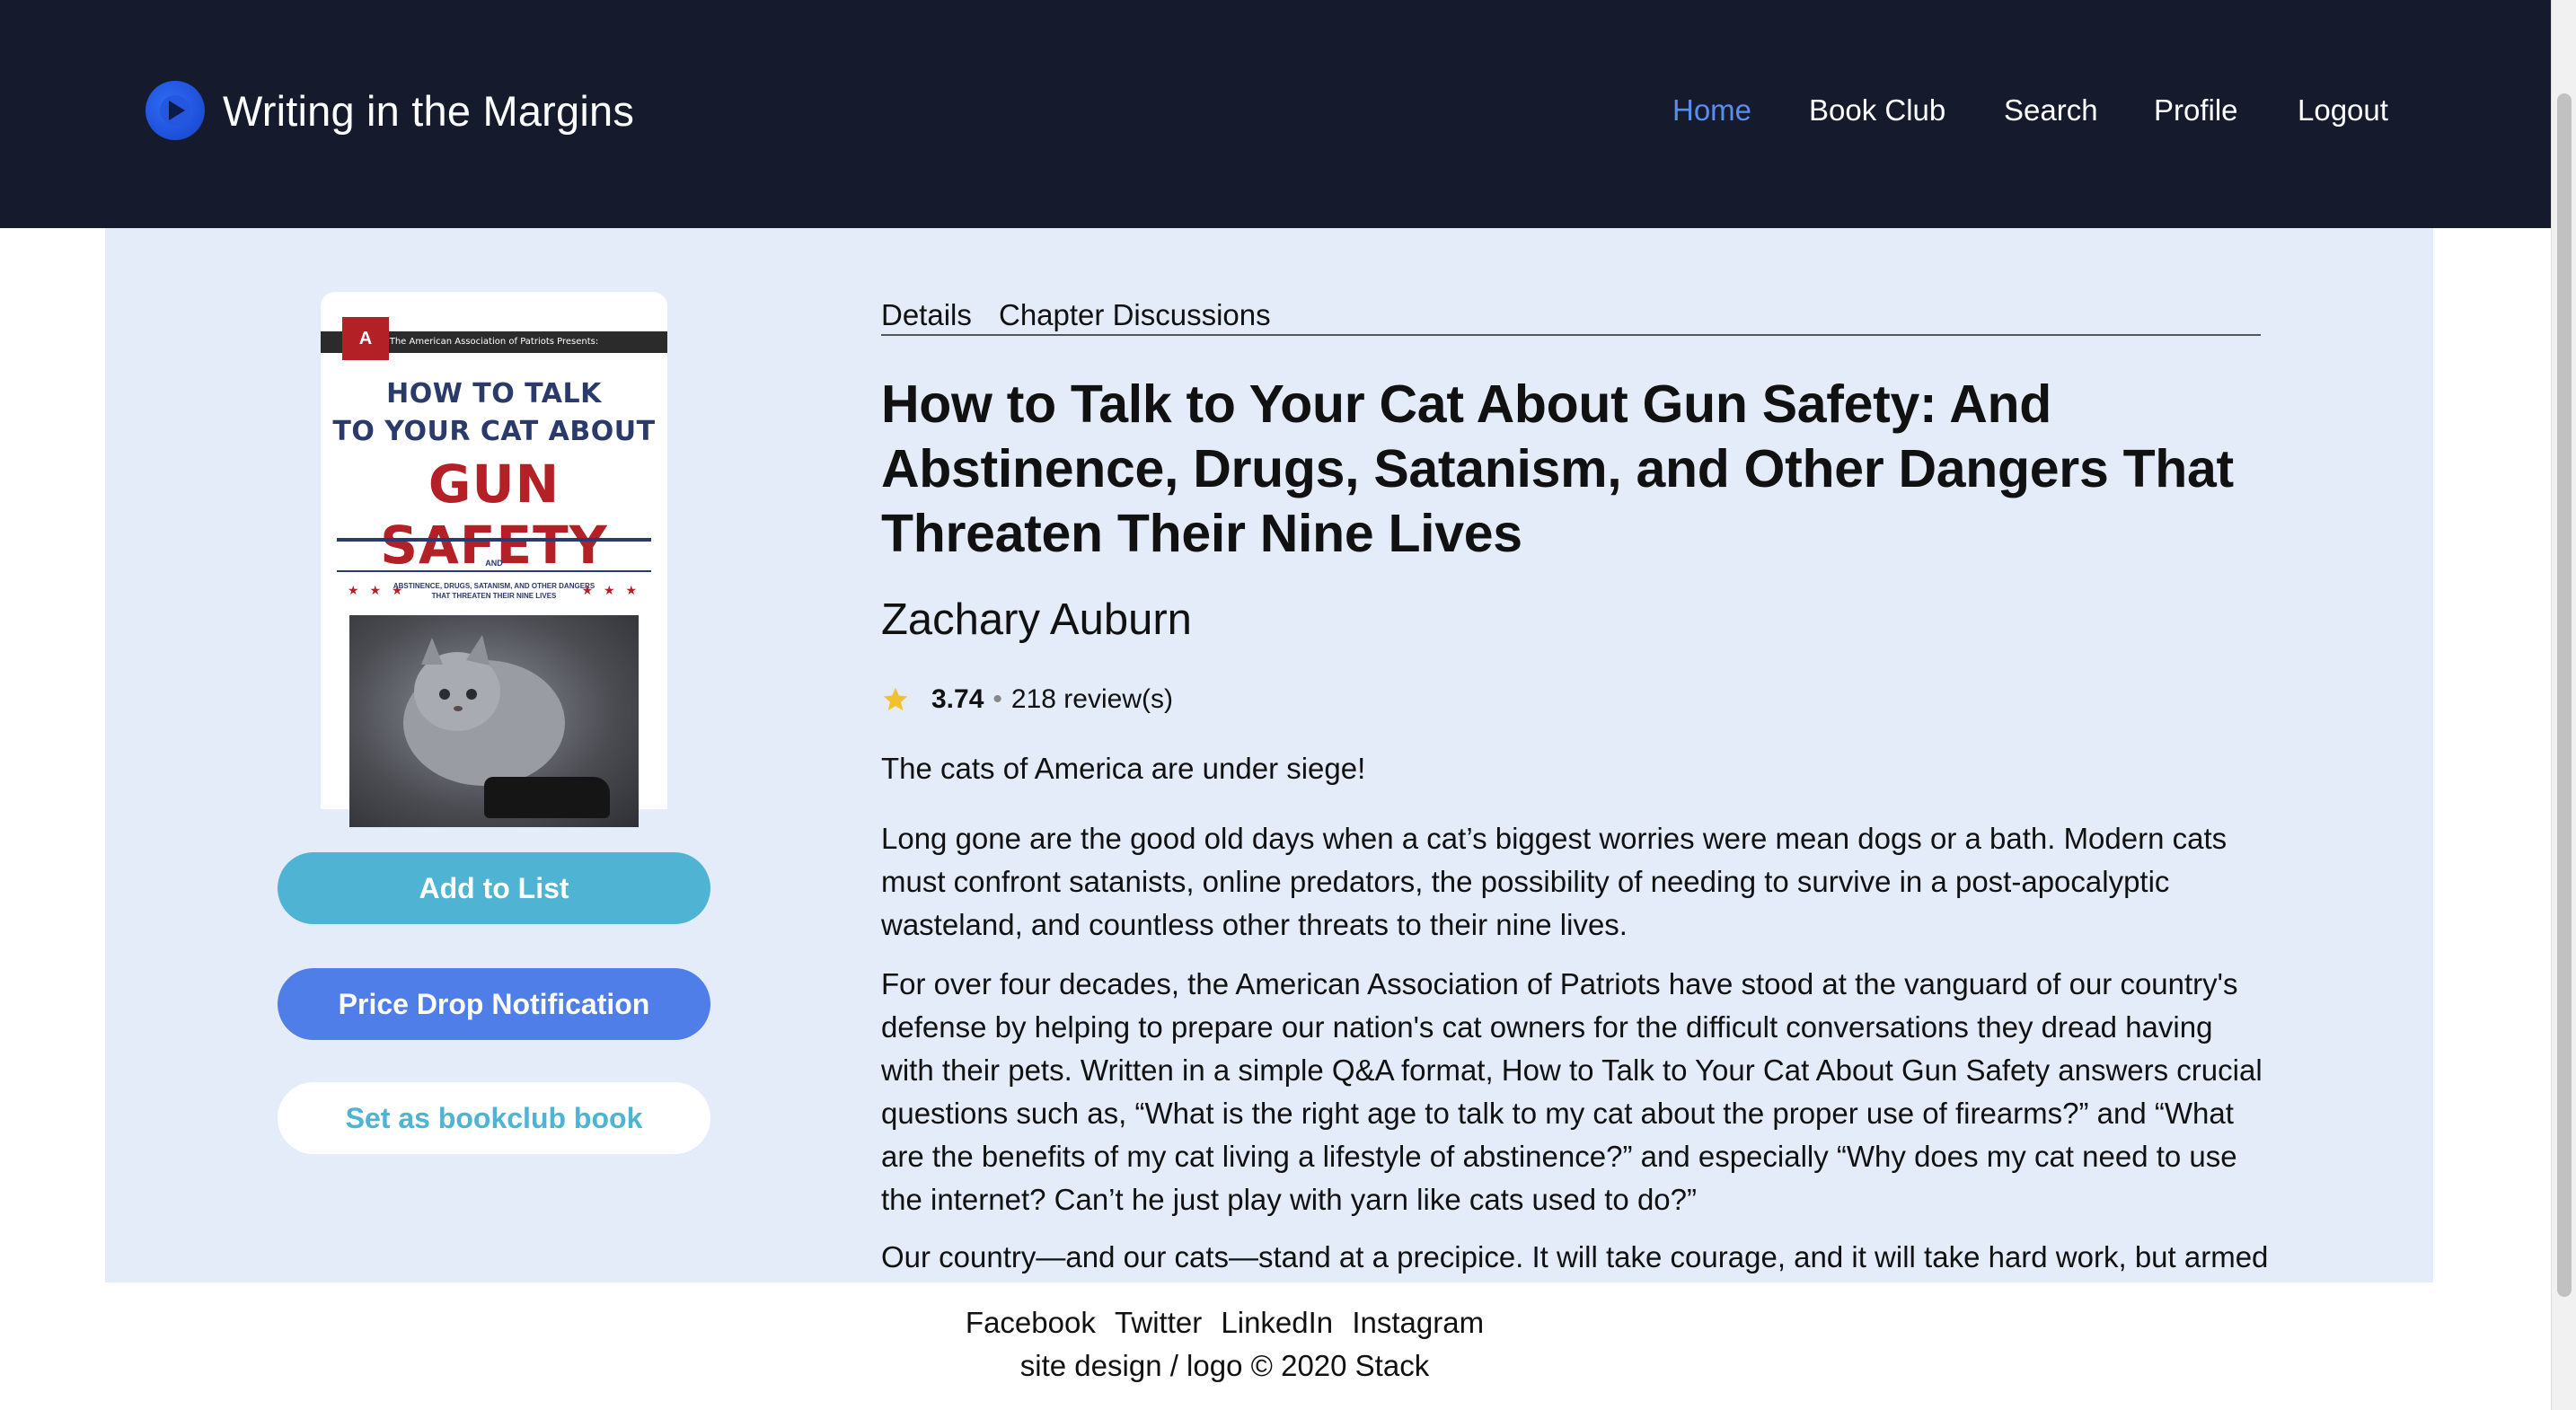 This screenshot has height=1410, width=2576. What do you see at coordinates (895, 698) in the screenshot?
I see `star-icon` at bounding box center [895, 698].